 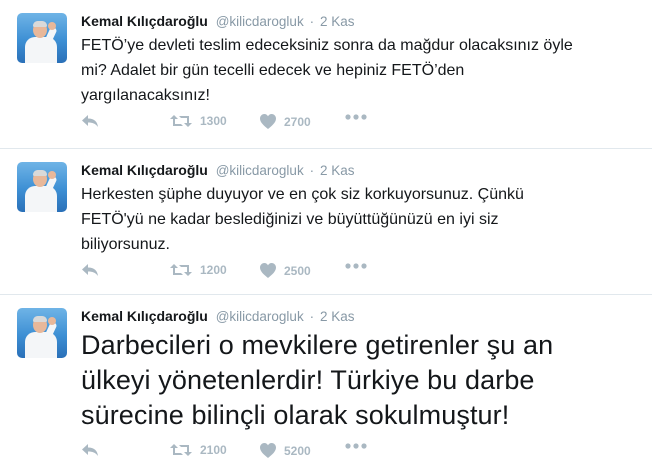 I want to click on retweet-count: 1300, so click(x=213, y=121).